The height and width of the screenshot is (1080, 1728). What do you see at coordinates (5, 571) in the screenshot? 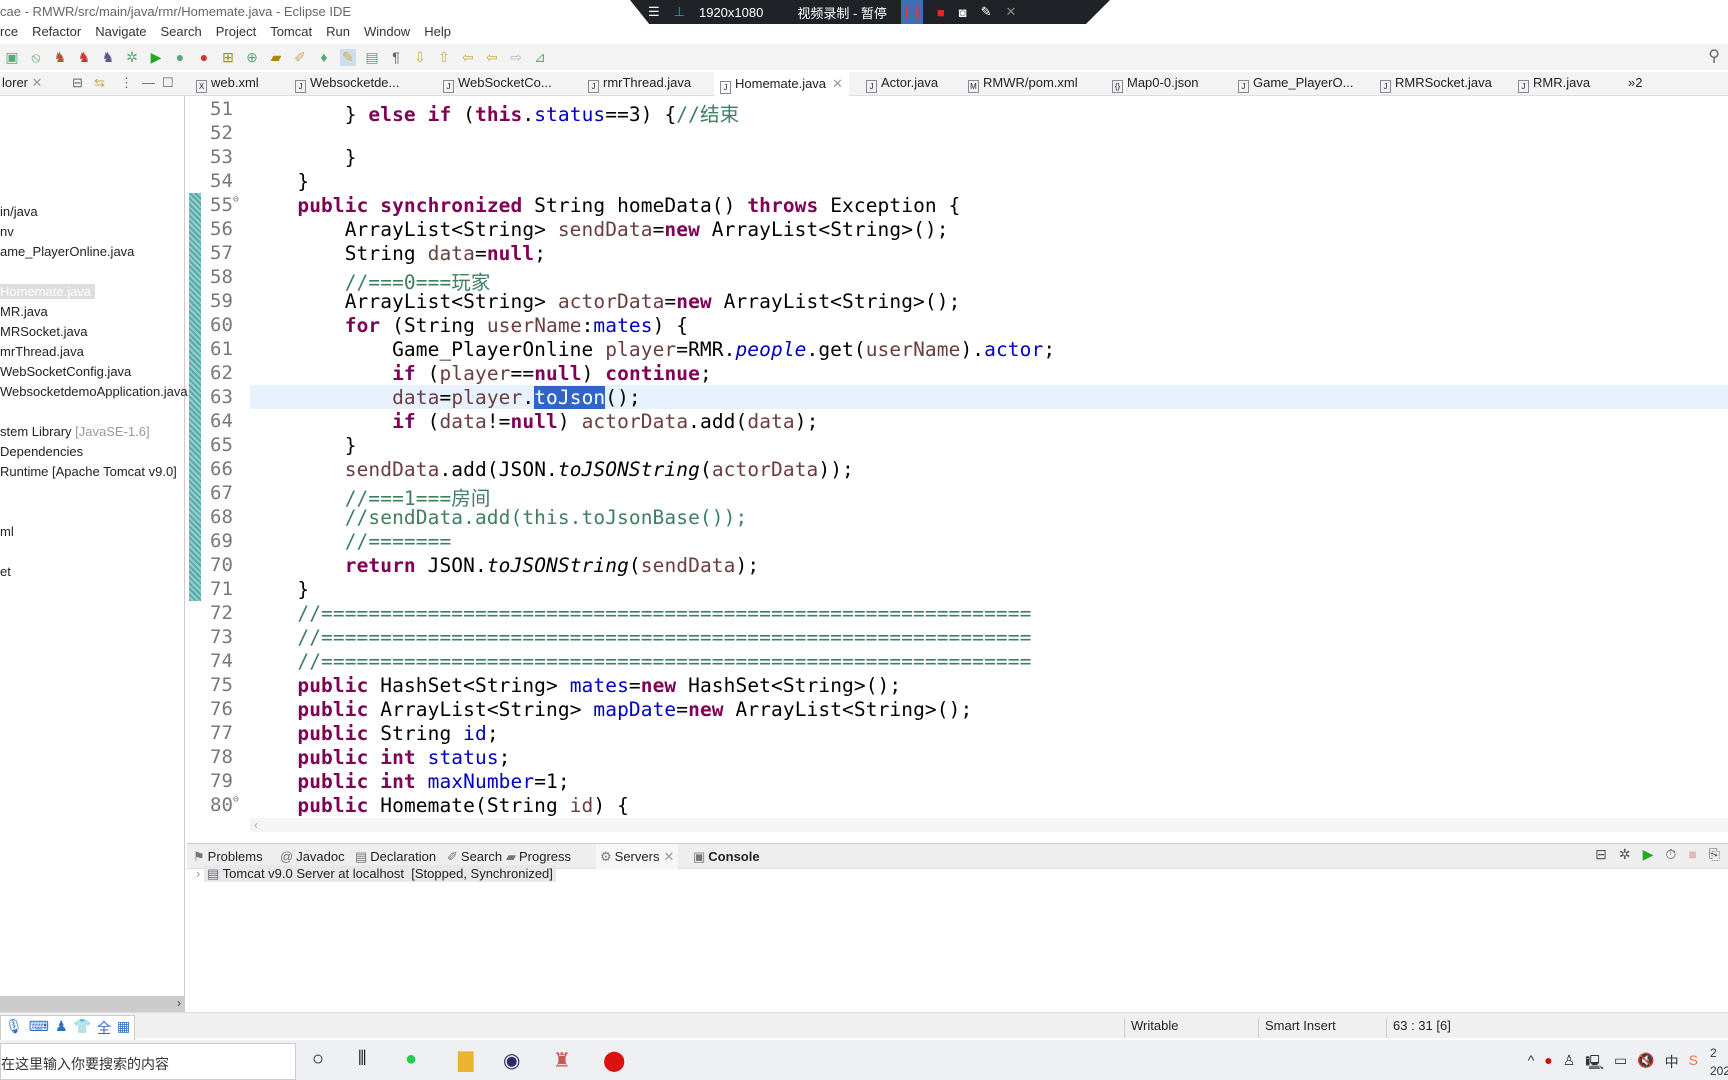
I see `explorer-item: et` at bounding box center [5, 571].